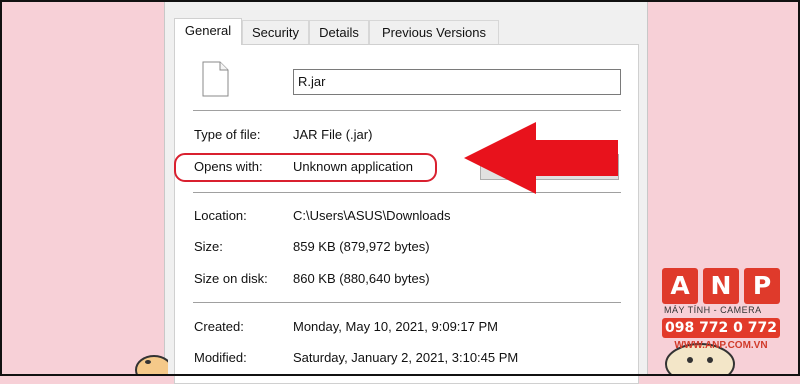 This screenshot has width=800, height=384. What do you see at coordinates (721, 345) in the screenshot?
I see `logo-website: WWW.ANP.COM.VN` at bounding box center [721, 345].